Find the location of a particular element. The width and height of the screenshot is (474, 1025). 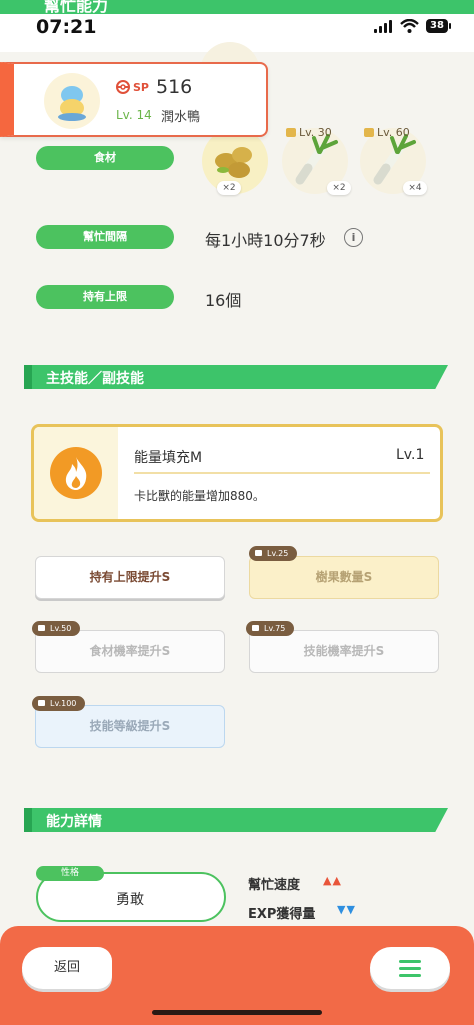

status-time: 07:21 is located at coordinates (66, 27).